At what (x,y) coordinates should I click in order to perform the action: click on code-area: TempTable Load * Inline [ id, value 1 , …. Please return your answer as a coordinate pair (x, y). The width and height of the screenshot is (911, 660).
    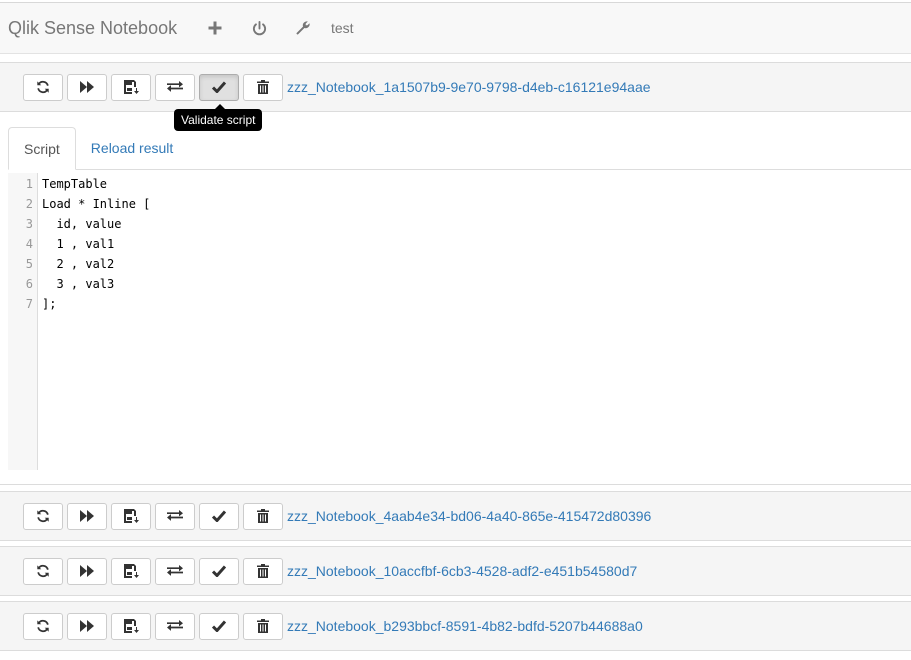
    Looking at the image, I should click on (96, 243).